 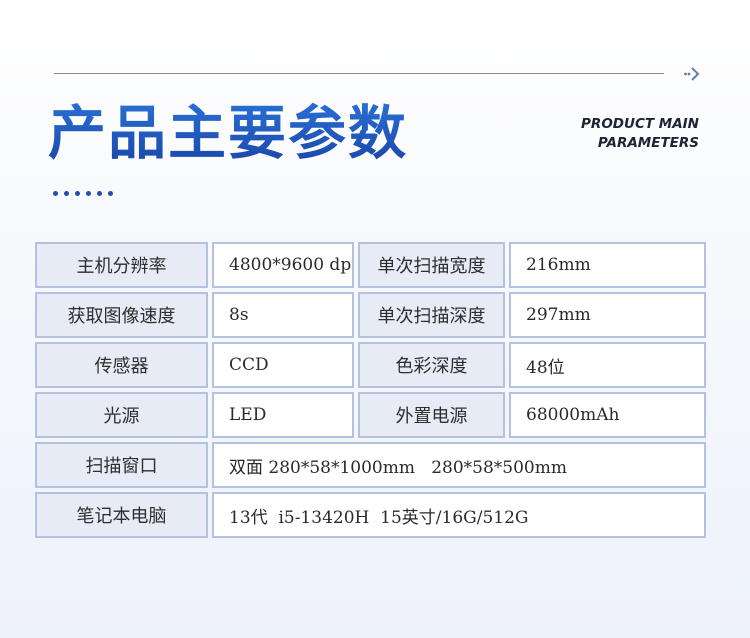 What do you see at coordinates (607, 315) in the screenshot?
I see `spec-value: 297mm` at bounding box center [607, 315].